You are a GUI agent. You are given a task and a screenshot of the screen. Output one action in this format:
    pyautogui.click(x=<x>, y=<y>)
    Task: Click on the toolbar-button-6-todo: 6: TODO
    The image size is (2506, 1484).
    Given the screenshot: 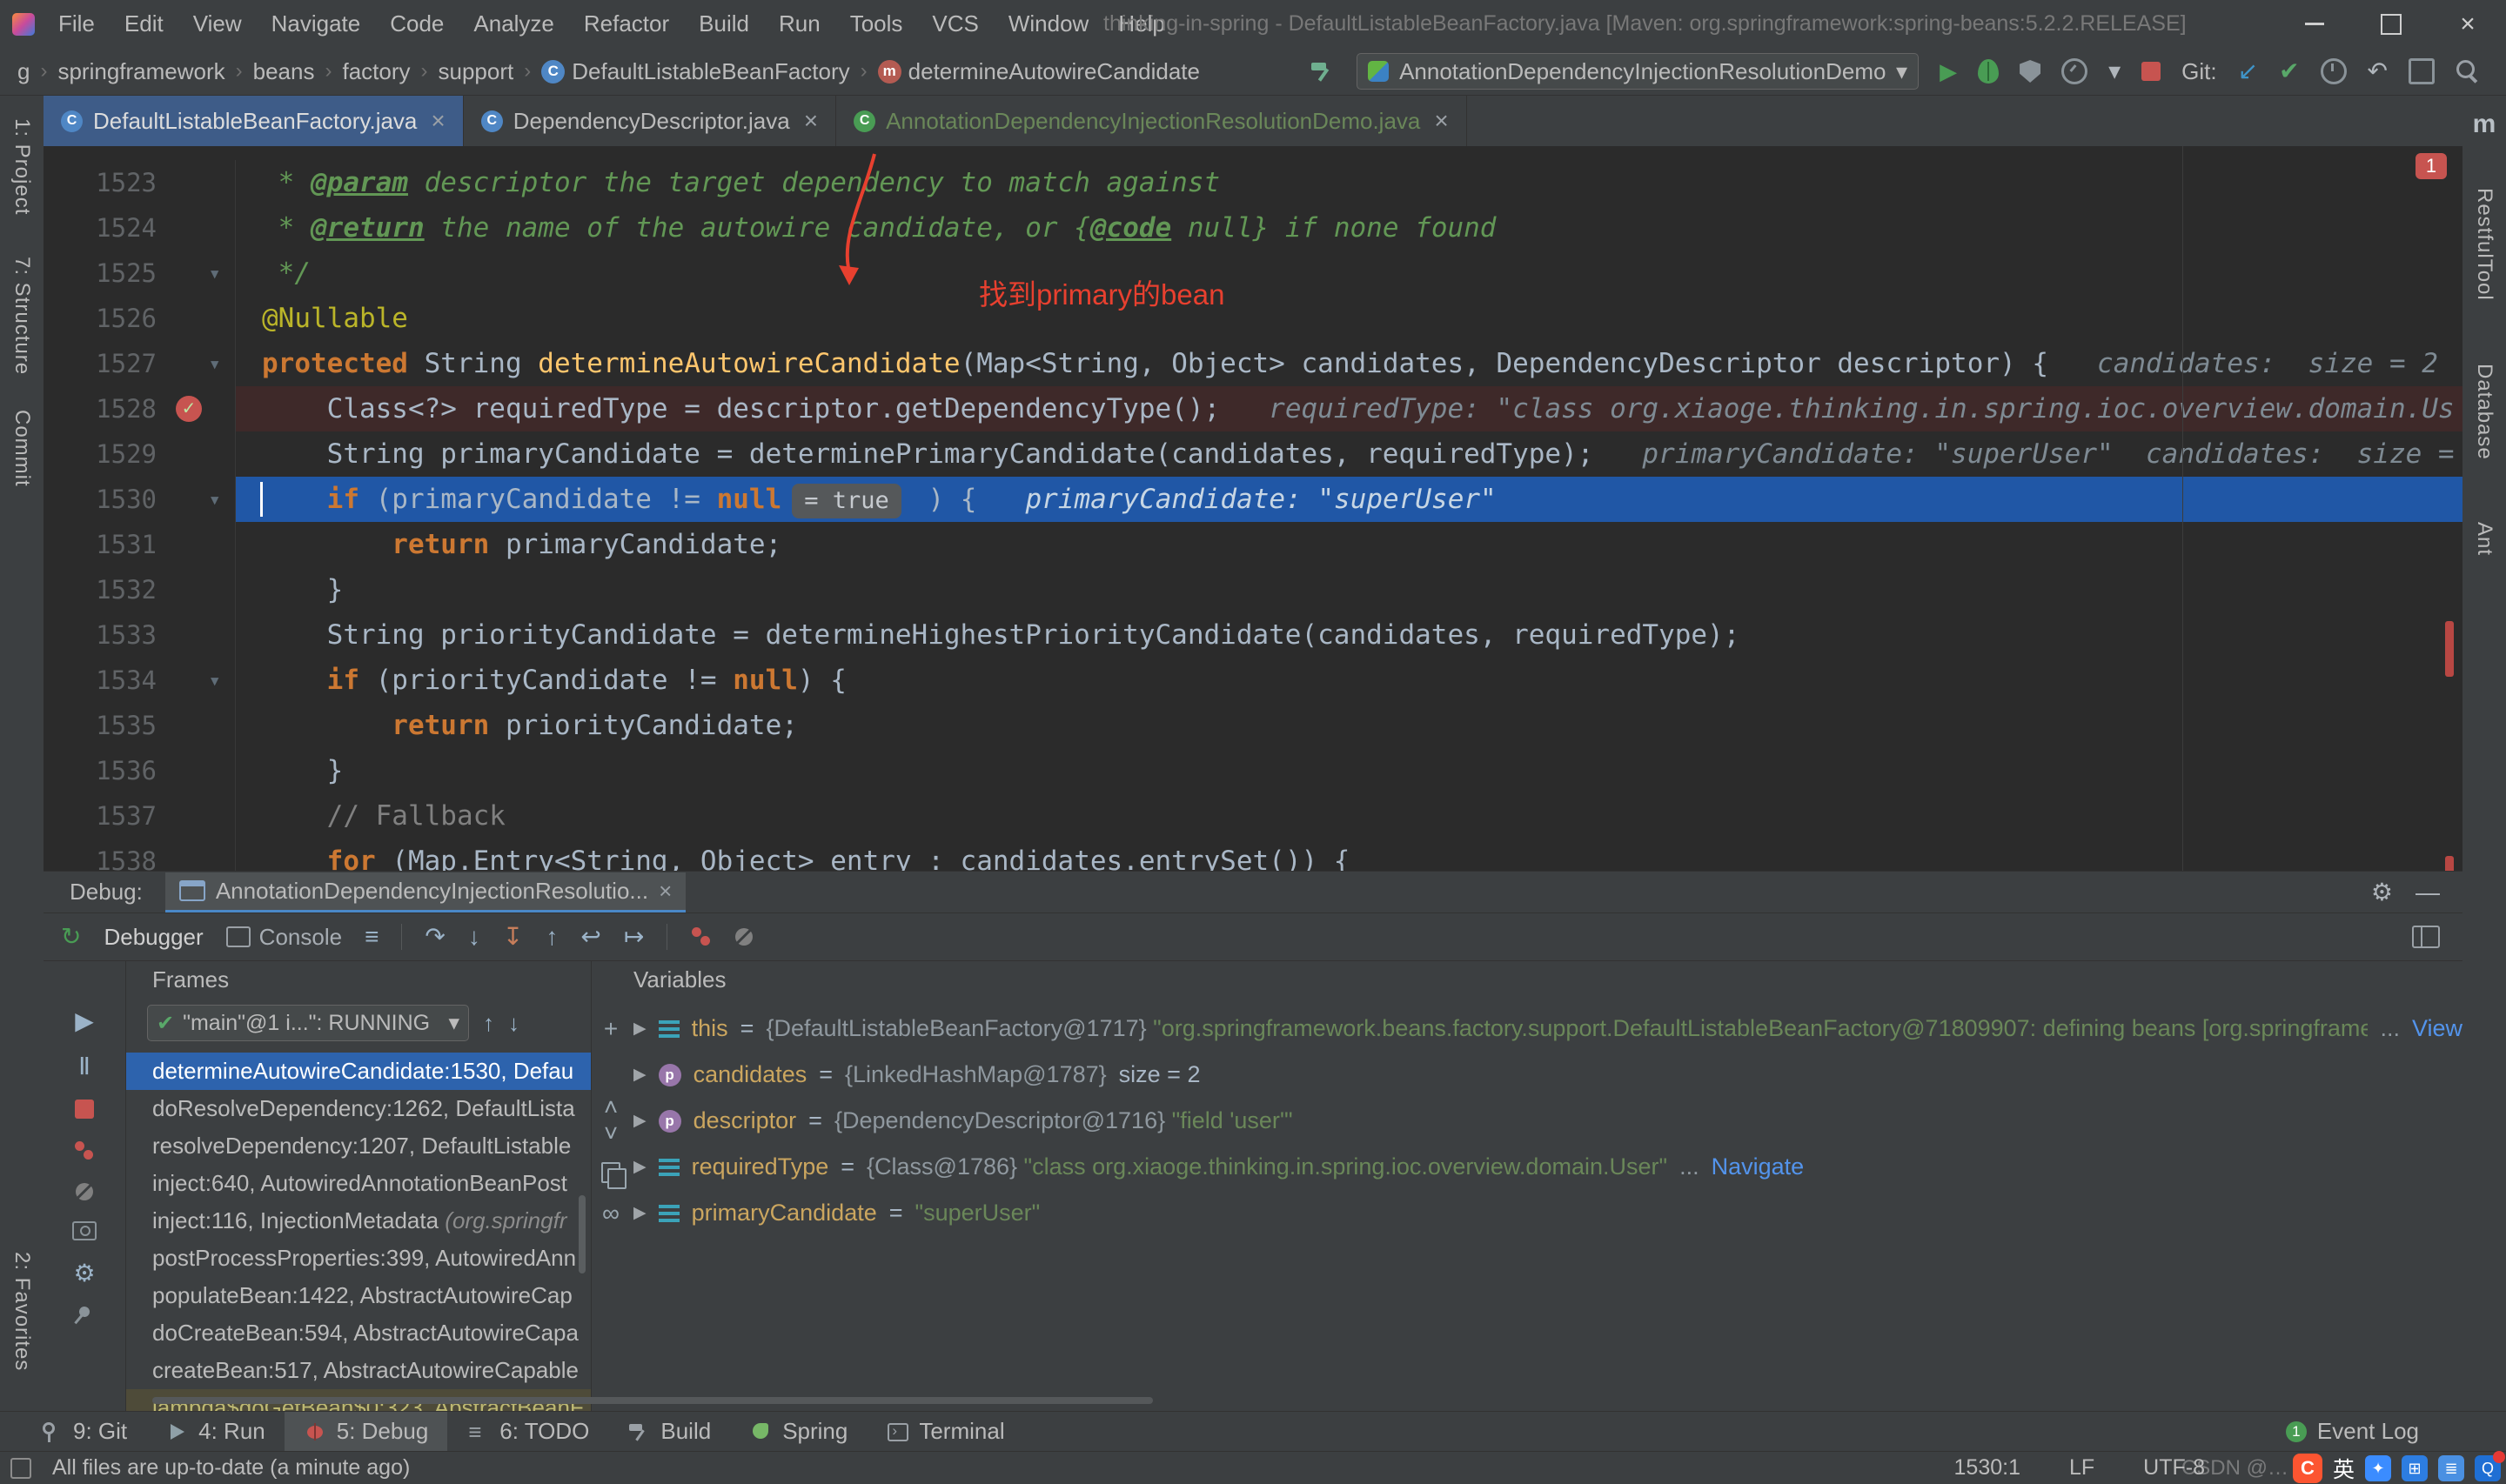 What is the action you would take?
    pyautogui.click(x=527, y=1432)
    